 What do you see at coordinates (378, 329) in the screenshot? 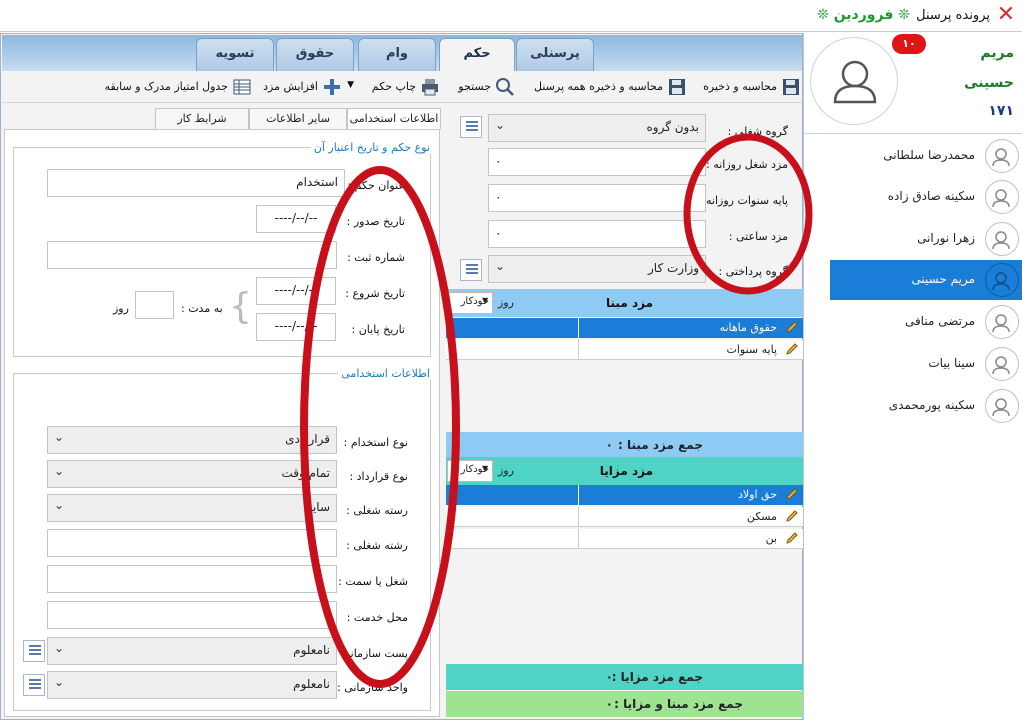
I see `end-date-label: تاریخ پایان :` at bounding box center [378, 329].